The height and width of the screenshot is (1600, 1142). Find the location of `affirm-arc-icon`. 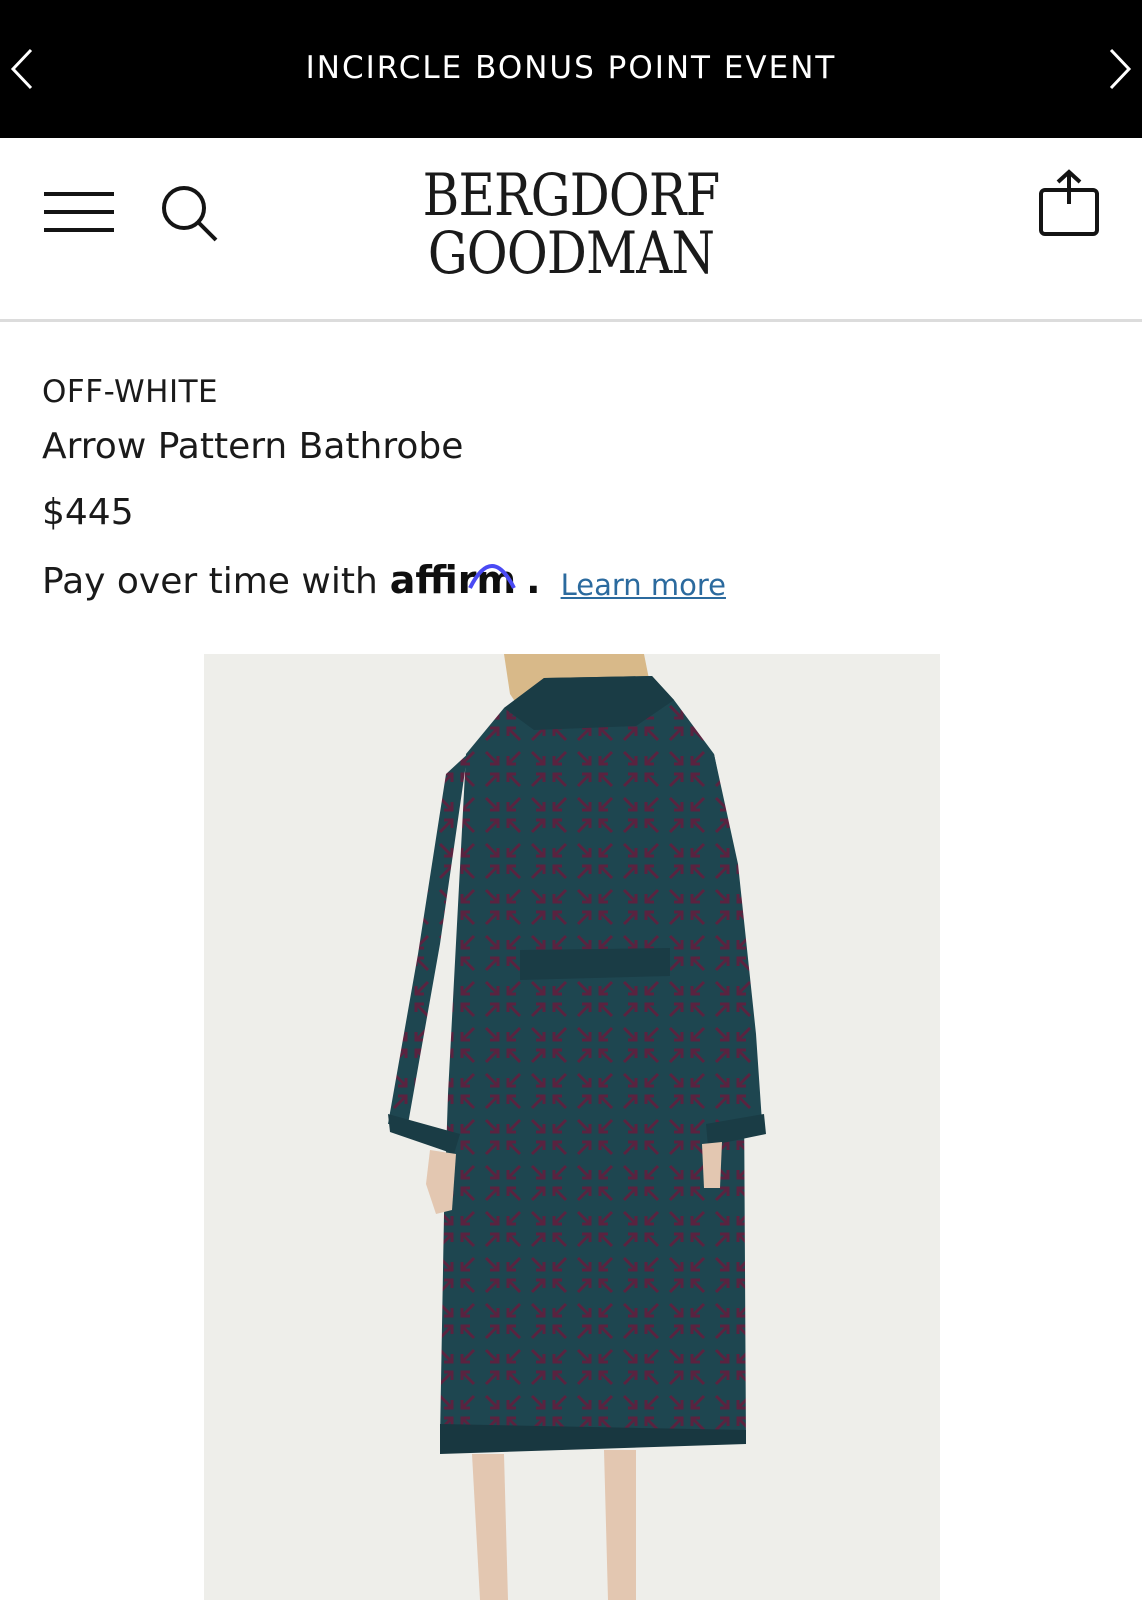

affirm-arc-icon is located at coordinates (491, 576).